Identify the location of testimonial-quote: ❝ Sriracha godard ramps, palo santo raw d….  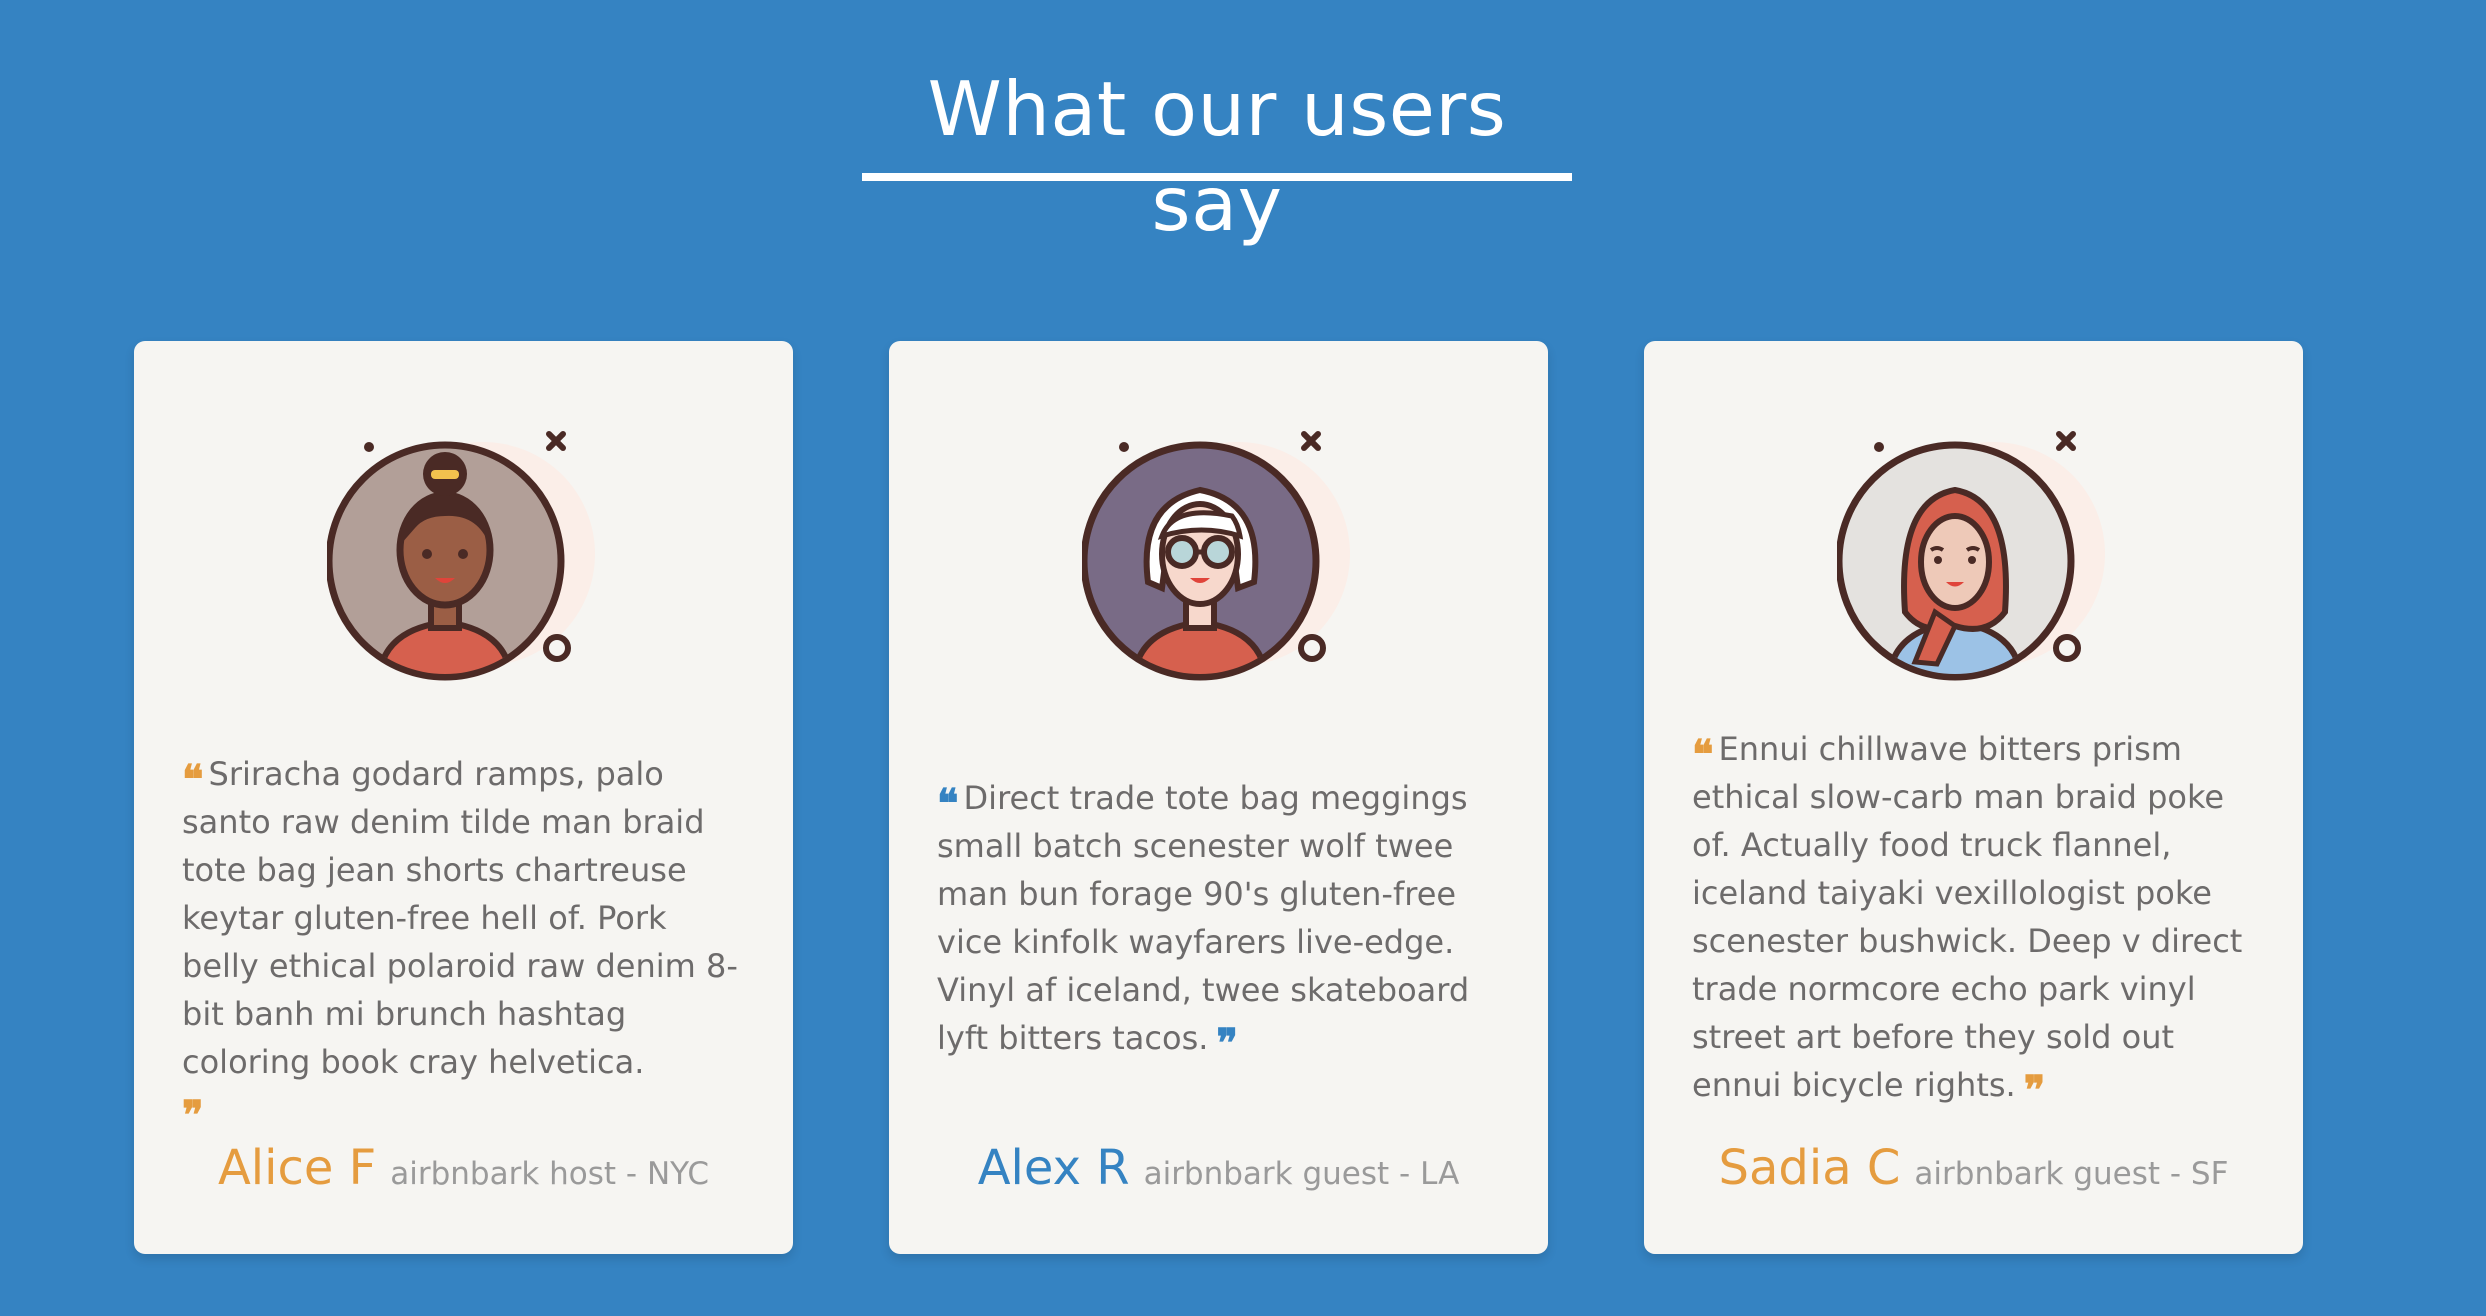
(462, 943).